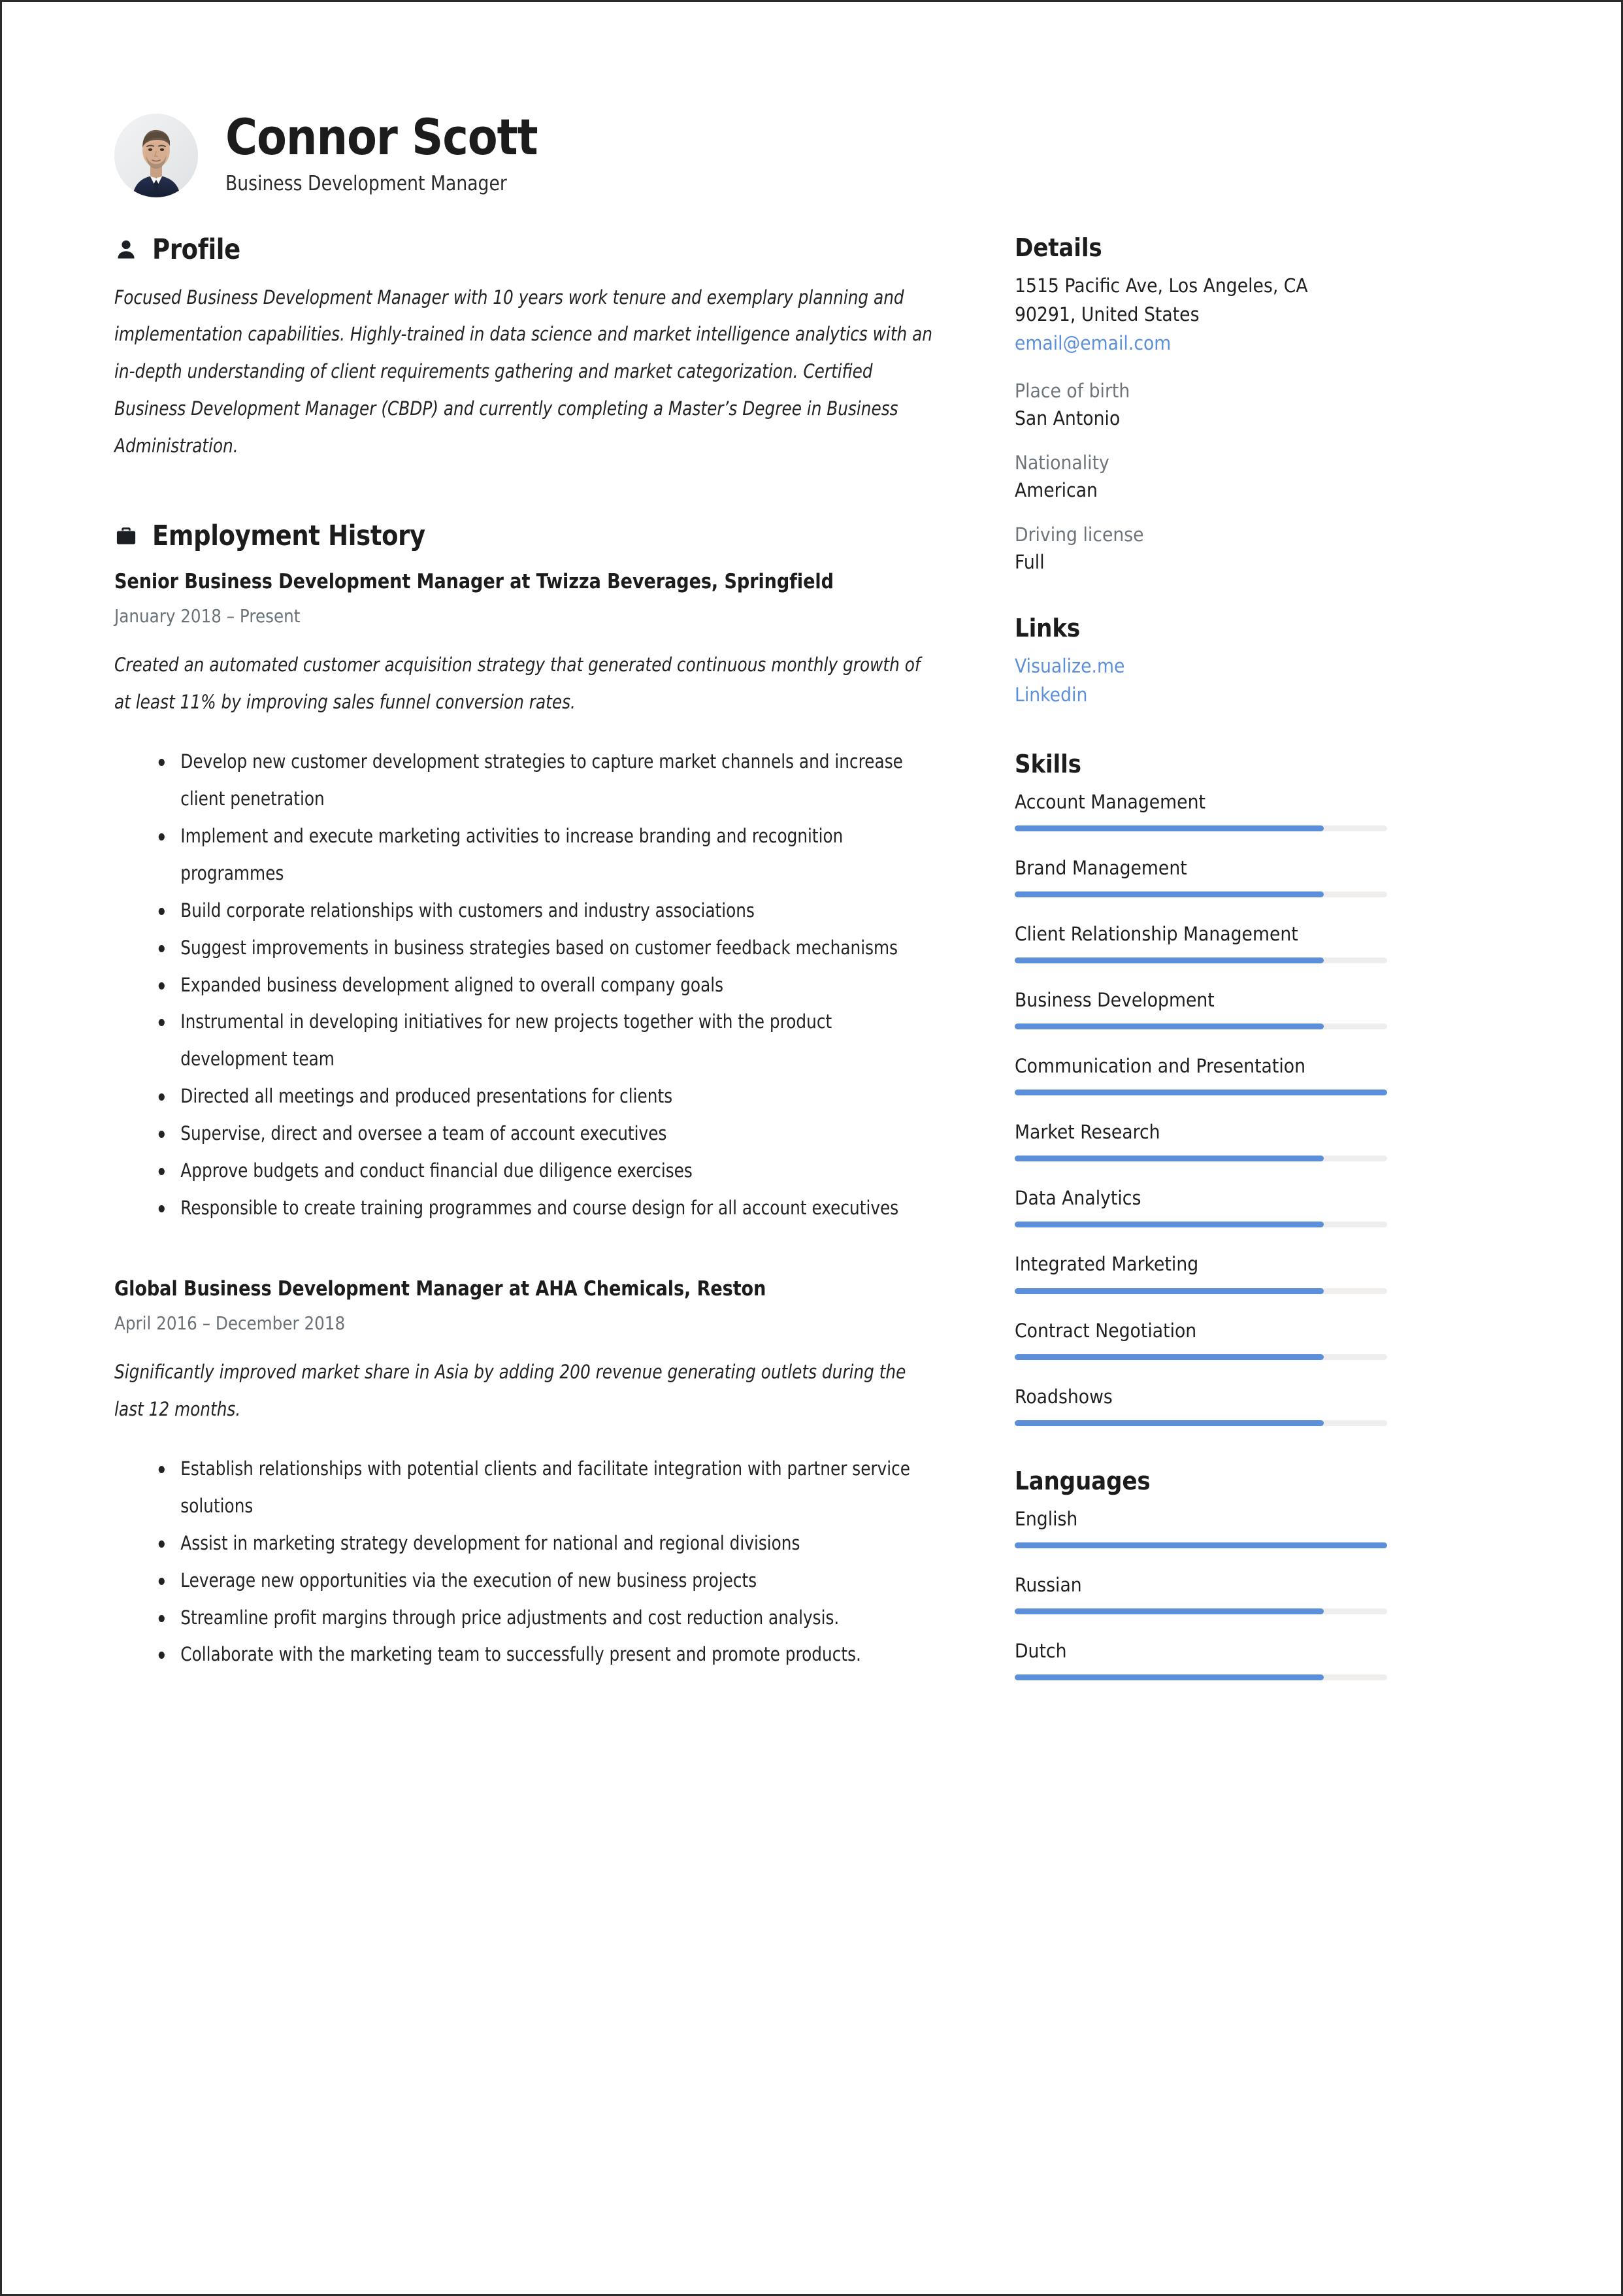 The height and width of the screenshot is (2296, 1623). What do you see at coordinates (1046, 1518) in the screenshot?
I see `language-label: English` at bounding box center [1046, 1518].